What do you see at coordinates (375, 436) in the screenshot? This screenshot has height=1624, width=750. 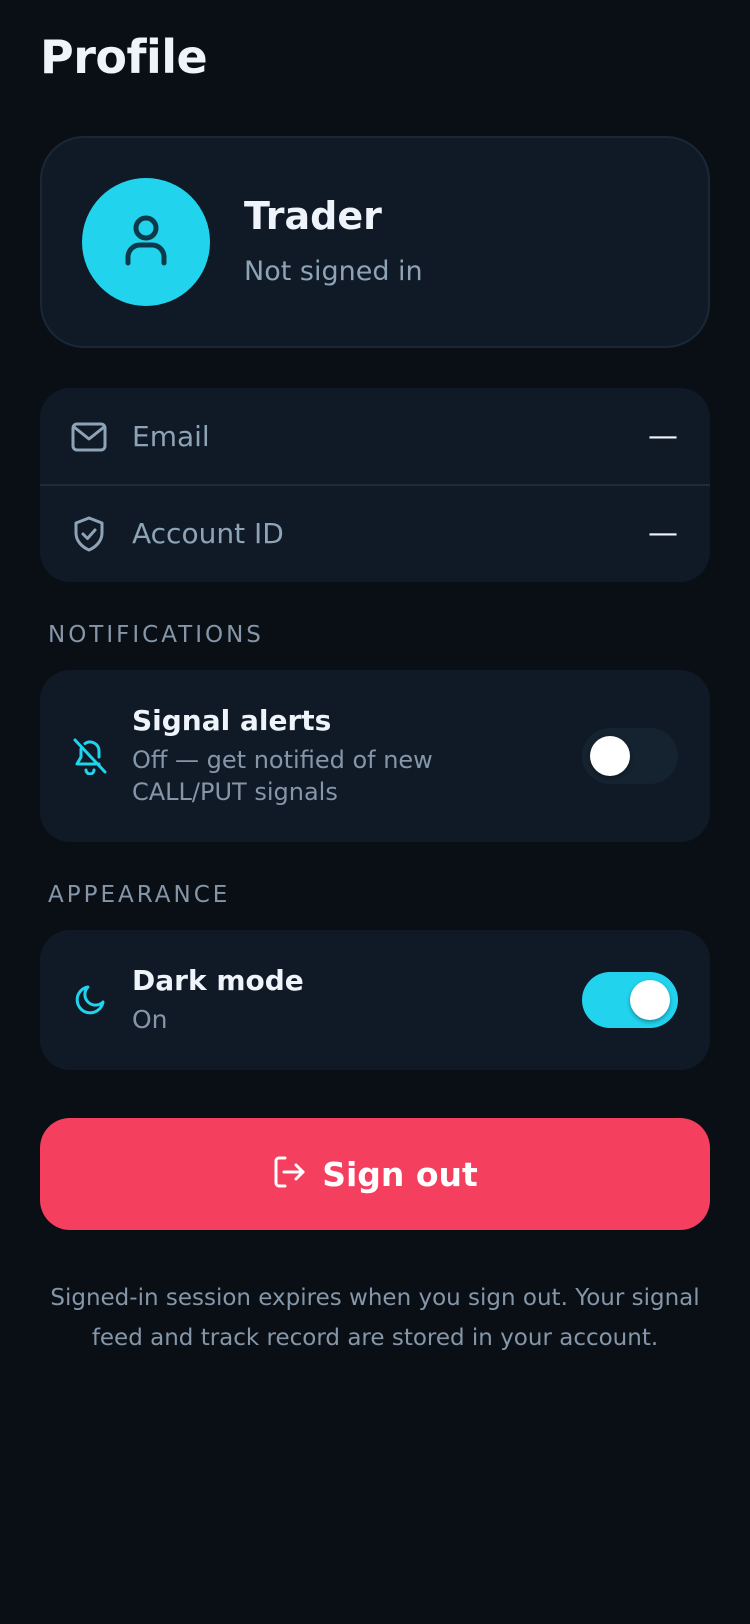 I see `email-row: Email —` at bounding box center [375, 436].